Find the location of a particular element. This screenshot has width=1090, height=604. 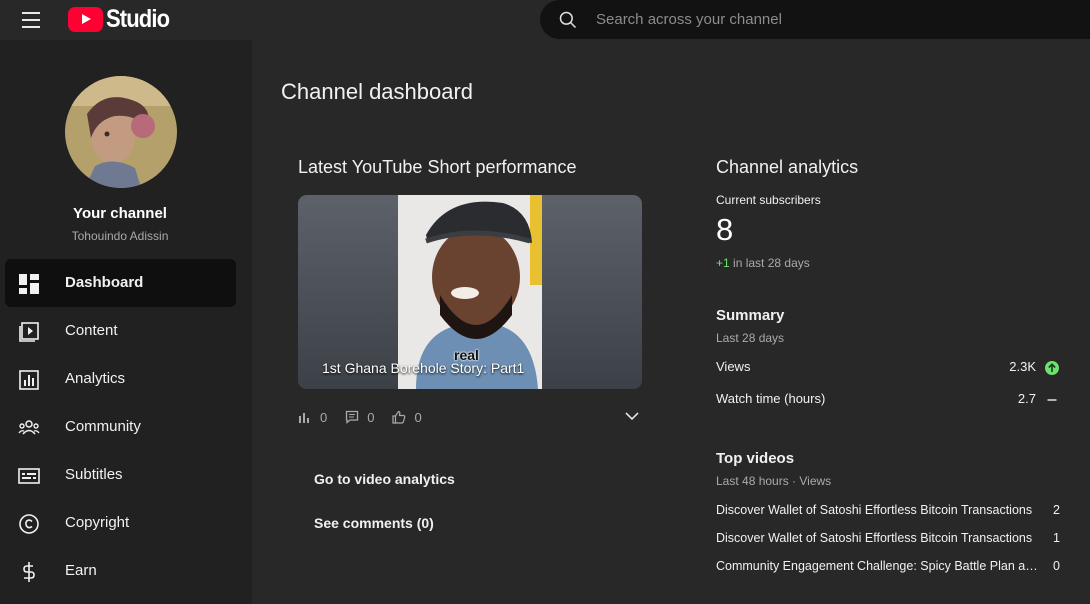

sidebar-item-earn: Earn is located at coordinates (120, 571).